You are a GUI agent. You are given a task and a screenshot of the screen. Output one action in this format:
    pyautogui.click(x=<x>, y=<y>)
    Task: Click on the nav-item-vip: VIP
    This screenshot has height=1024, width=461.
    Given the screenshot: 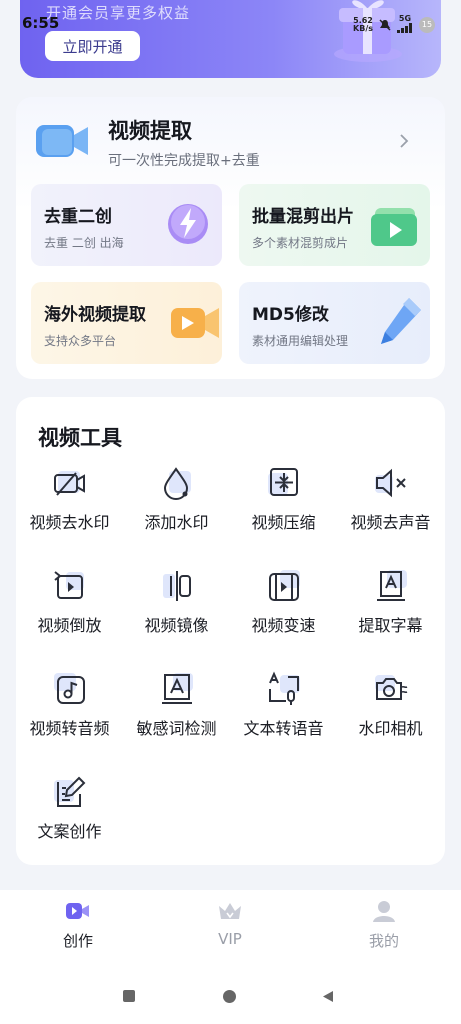 What is the action you would take?
    pyautogui.click(x=230, y=926)
    